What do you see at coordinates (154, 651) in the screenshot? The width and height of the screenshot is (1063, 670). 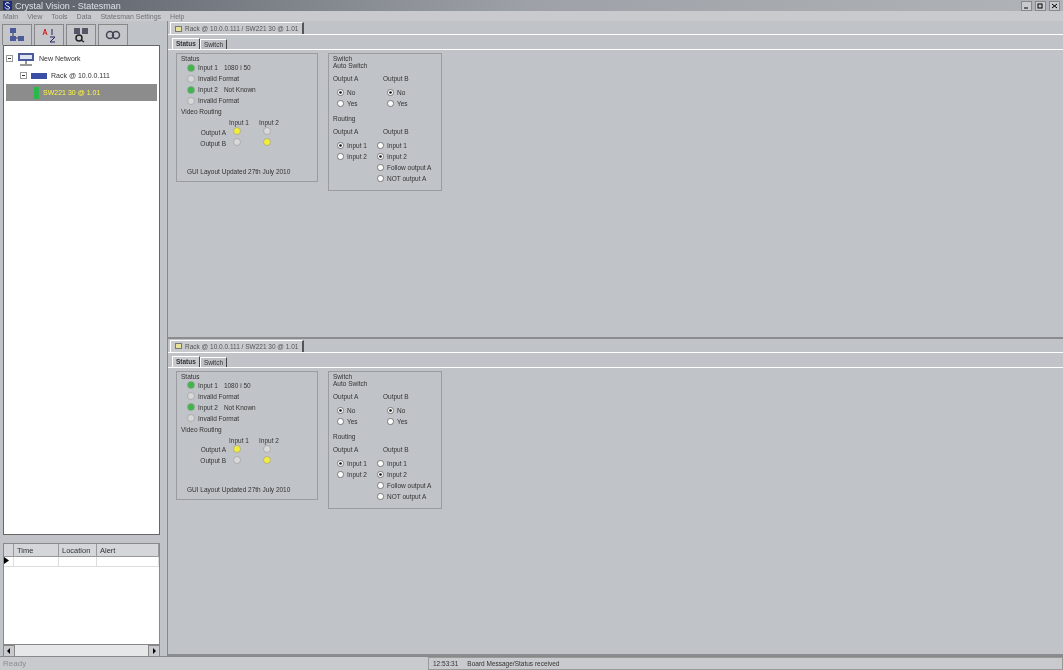 I see `scroll-right-icon` at bounding box center [154, 651].